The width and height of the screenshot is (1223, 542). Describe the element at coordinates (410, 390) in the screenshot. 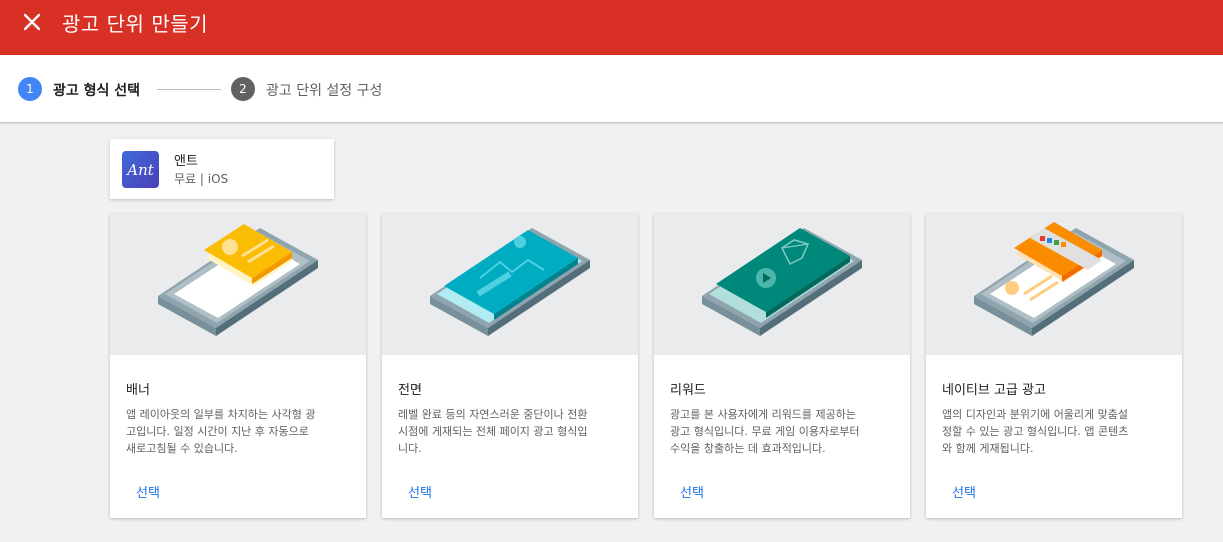

I see `format-title: 전면` at that location.